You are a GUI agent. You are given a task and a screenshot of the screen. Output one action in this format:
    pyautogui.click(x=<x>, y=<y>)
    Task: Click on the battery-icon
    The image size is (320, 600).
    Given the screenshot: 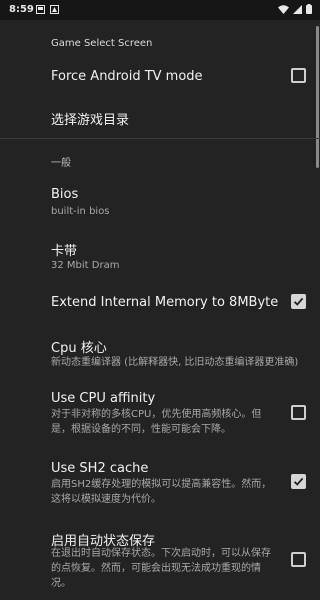 What is the action you would take?
    pyautogui.click(x=309, y=10)
    